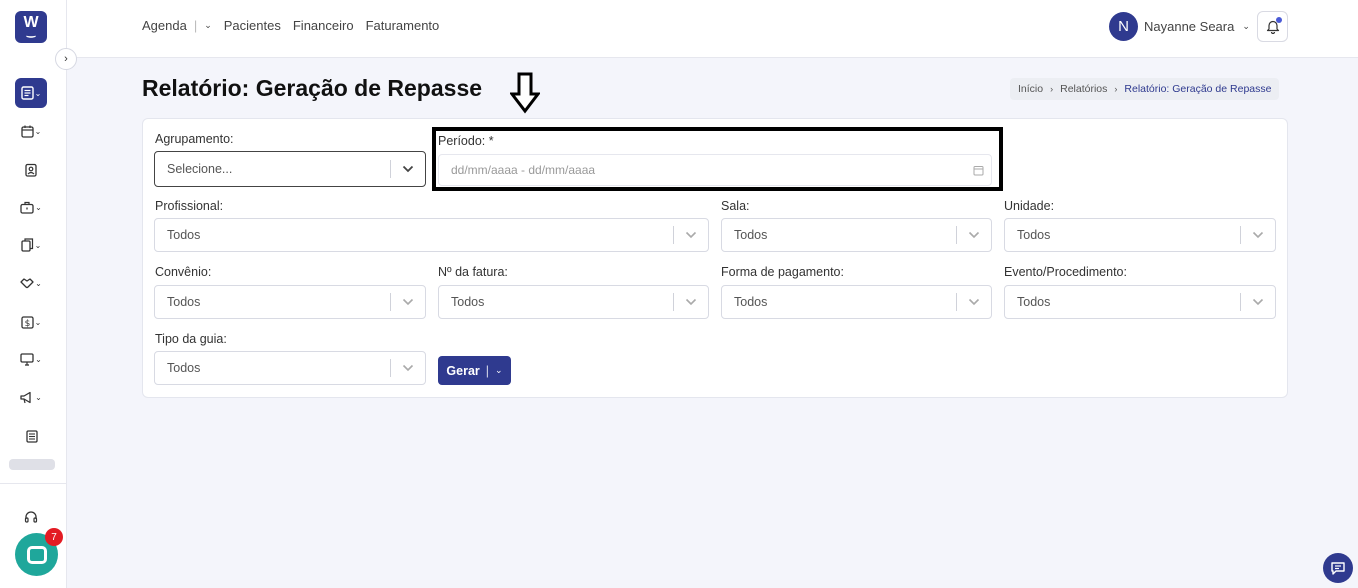 The height and width of the screenshot is (588, 1358). Describe the element at coordinates (1140, 302) in the screenshot. I see `evento-select: Todos` at that location.